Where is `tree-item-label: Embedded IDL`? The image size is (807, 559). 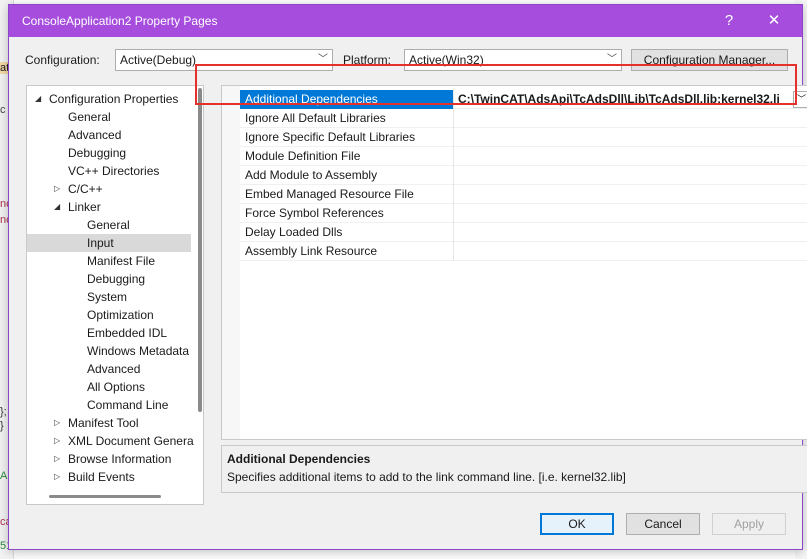 tree-item-label: Embedded IDL is located at coordinates (127, 333).